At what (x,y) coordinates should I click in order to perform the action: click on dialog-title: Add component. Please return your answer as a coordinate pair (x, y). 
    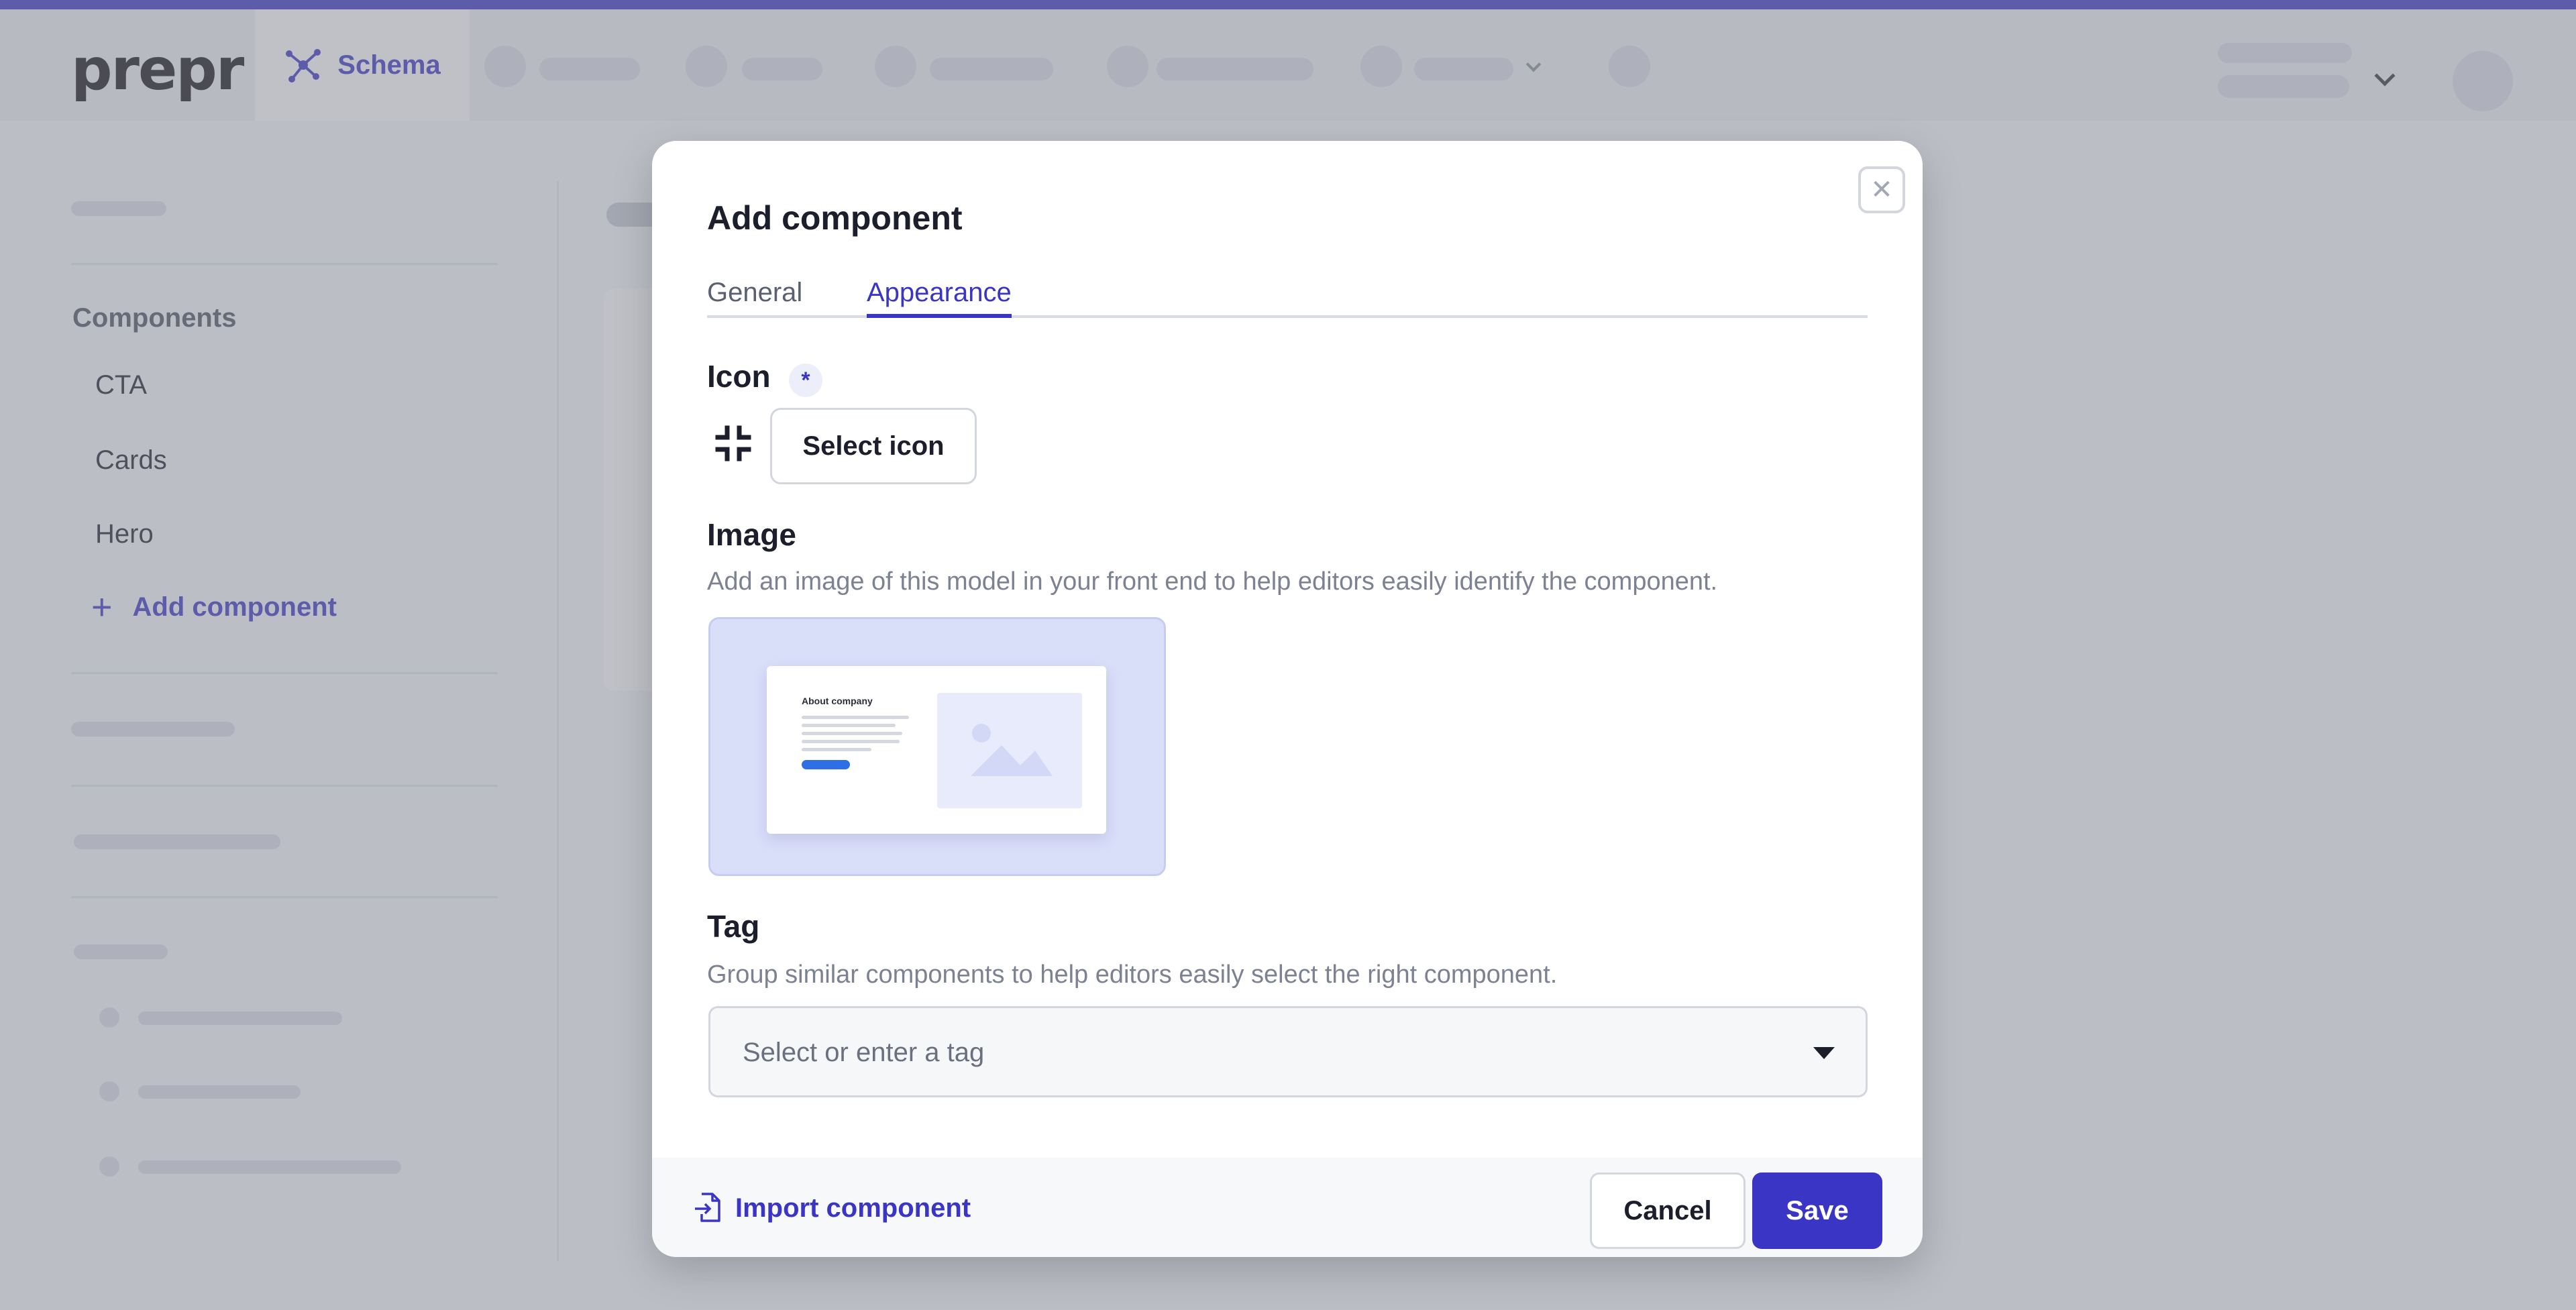
    Looking at the image, I should click on (835, 218).